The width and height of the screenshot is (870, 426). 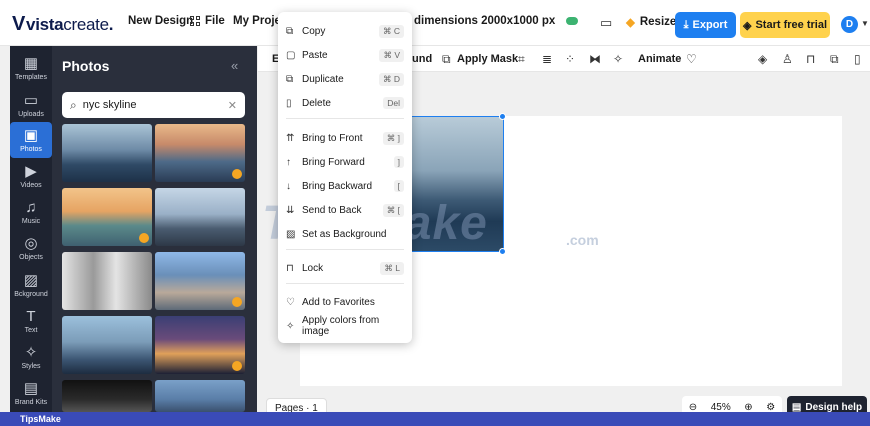 What do you see at coordinates (849, 24) in the screenshot?
I see `avatar: D` at bounding box center [849, 24].